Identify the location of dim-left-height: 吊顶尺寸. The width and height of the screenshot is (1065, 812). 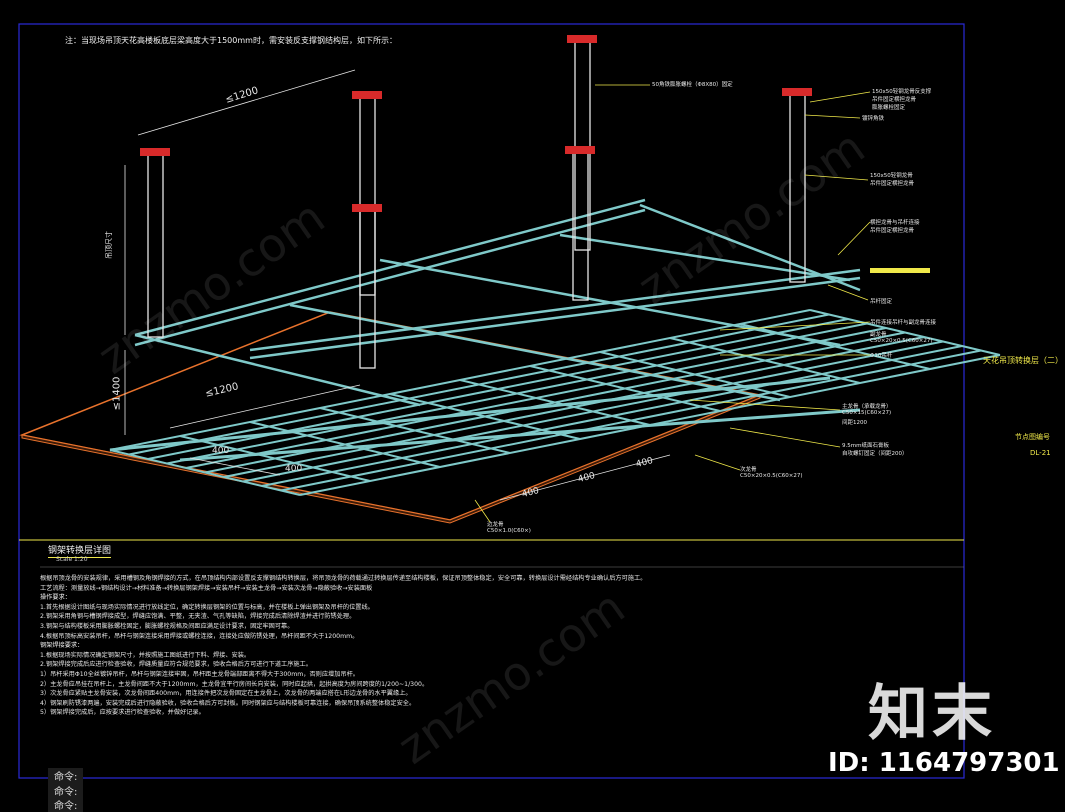
(109, 245).